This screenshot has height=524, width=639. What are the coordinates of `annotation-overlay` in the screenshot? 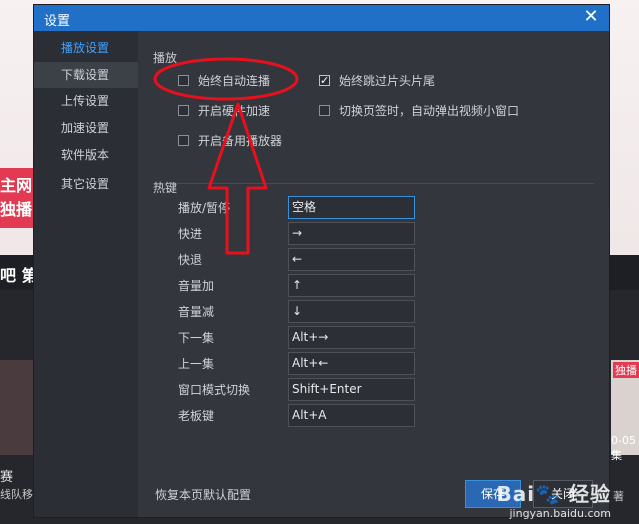 It's located at (226, 156).